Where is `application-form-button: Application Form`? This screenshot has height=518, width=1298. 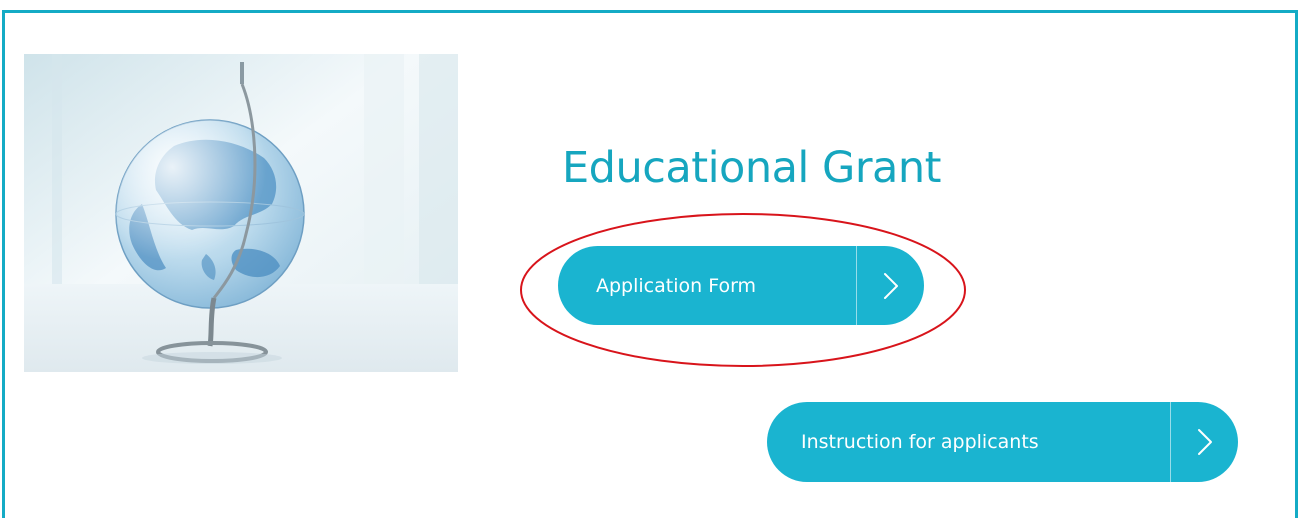 application-form-button: Application Form is located at coordinates (741, 285).